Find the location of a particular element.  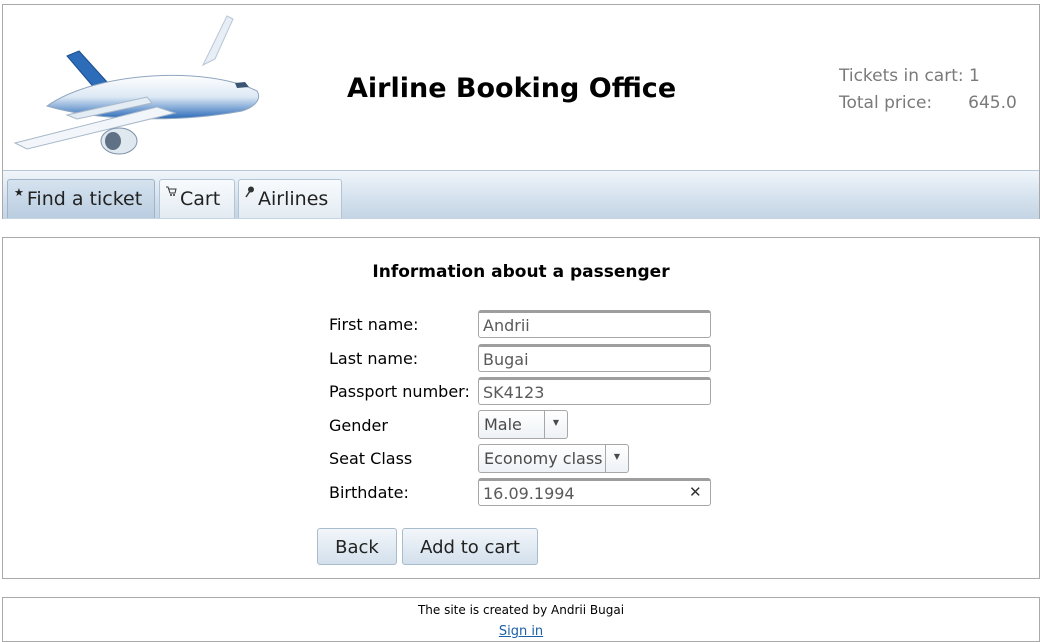

back-button: Back is located at coordinates (357, 546).